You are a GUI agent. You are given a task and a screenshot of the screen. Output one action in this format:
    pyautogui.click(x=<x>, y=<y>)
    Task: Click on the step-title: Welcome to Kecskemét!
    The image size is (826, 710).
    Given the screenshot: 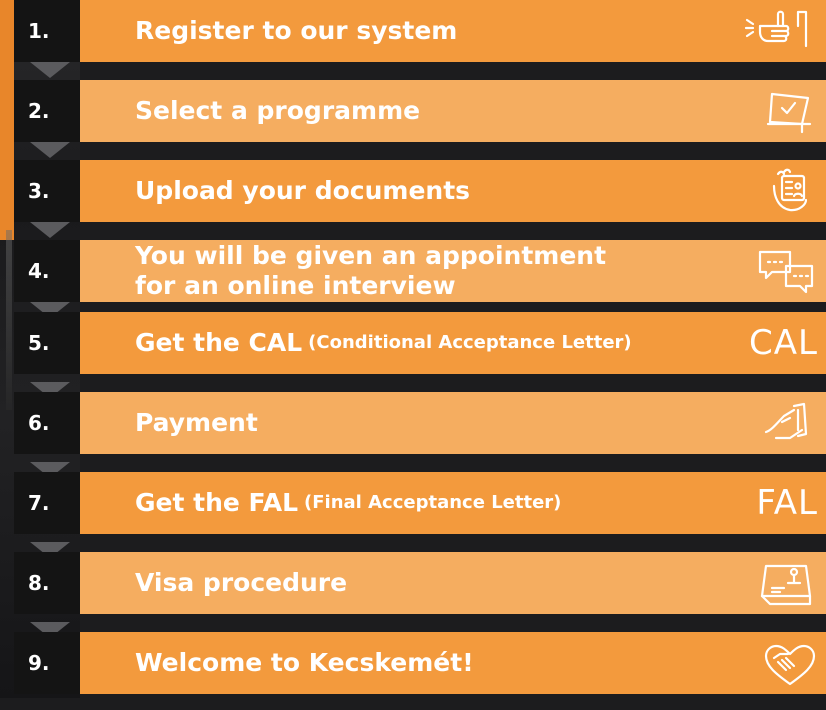 What is the action you would take?
    pyautogui.click(x=304, y=663)
    